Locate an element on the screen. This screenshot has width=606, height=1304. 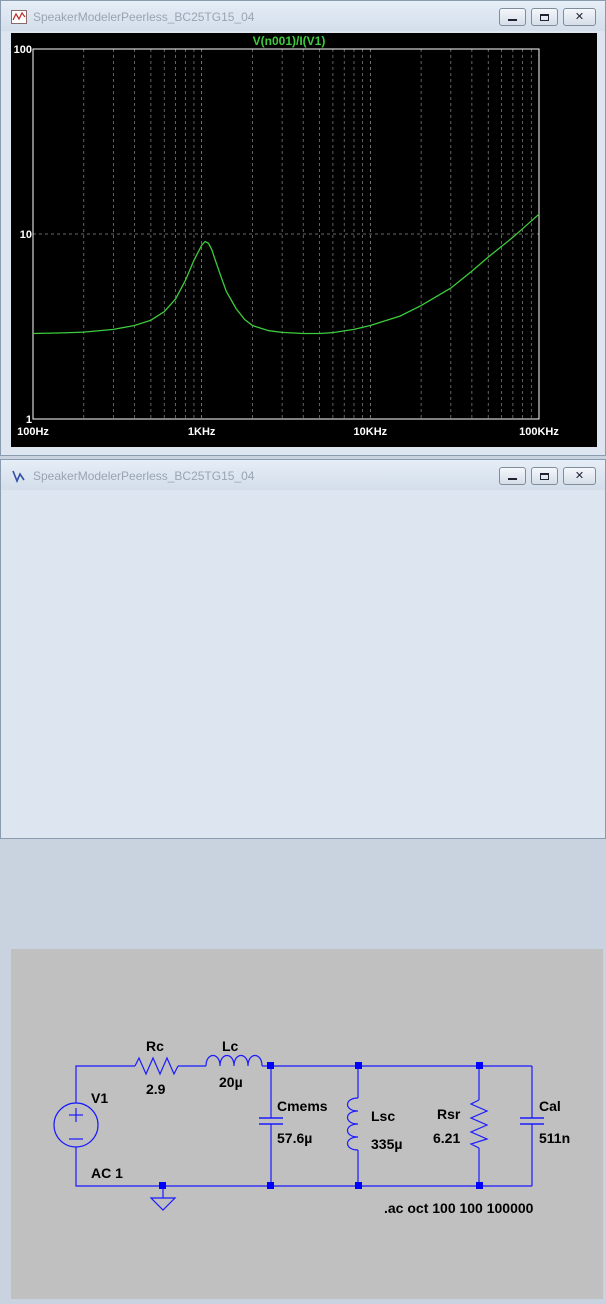
schematic-window-title: SpeakerModelerPeerless_BC25TG15_04 is located at coordinates (144, 476).